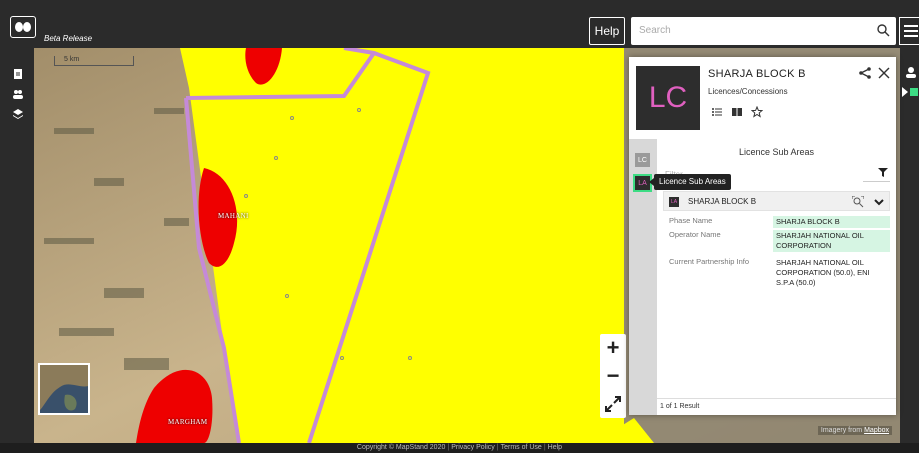 The width and height of the screenshot is (919, 453). Describe the element at coordinates (876, 430) in the screenshot. I see `attribution-link: Mapbox` at that location.